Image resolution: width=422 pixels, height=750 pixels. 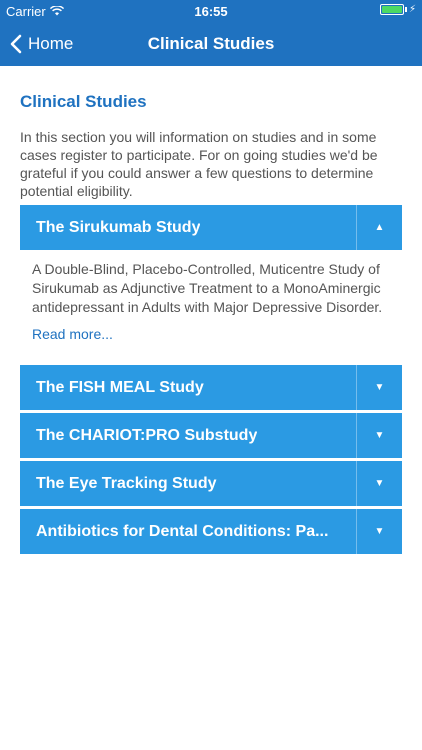 I want to click on study-header-fish-meal: The FISH MEAL Study ▼, so click(x=211, y=387).